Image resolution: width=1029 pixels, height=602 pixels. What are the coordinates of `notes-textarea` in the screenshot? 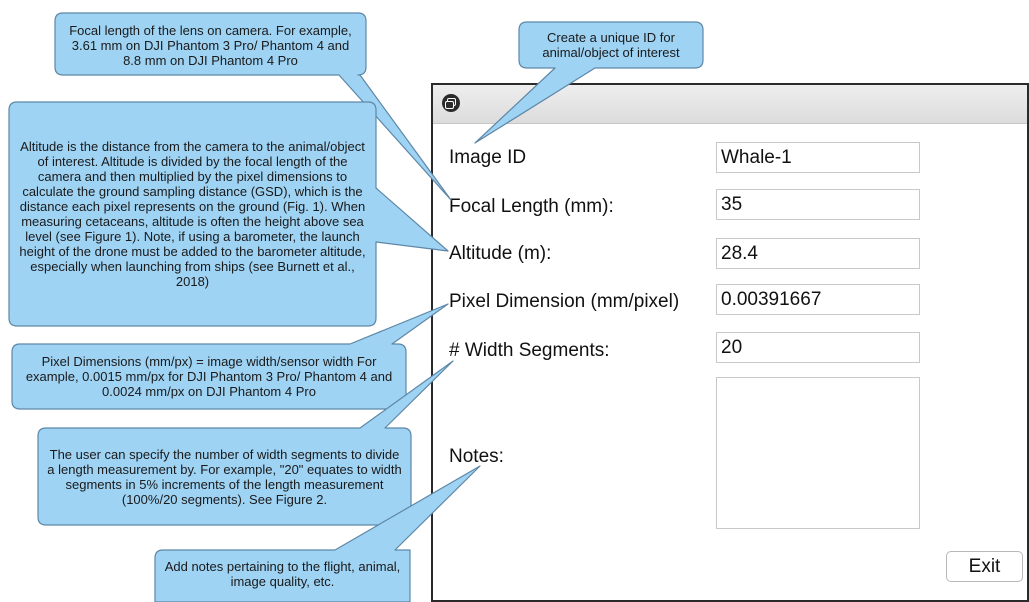 It's located at (818, 453).